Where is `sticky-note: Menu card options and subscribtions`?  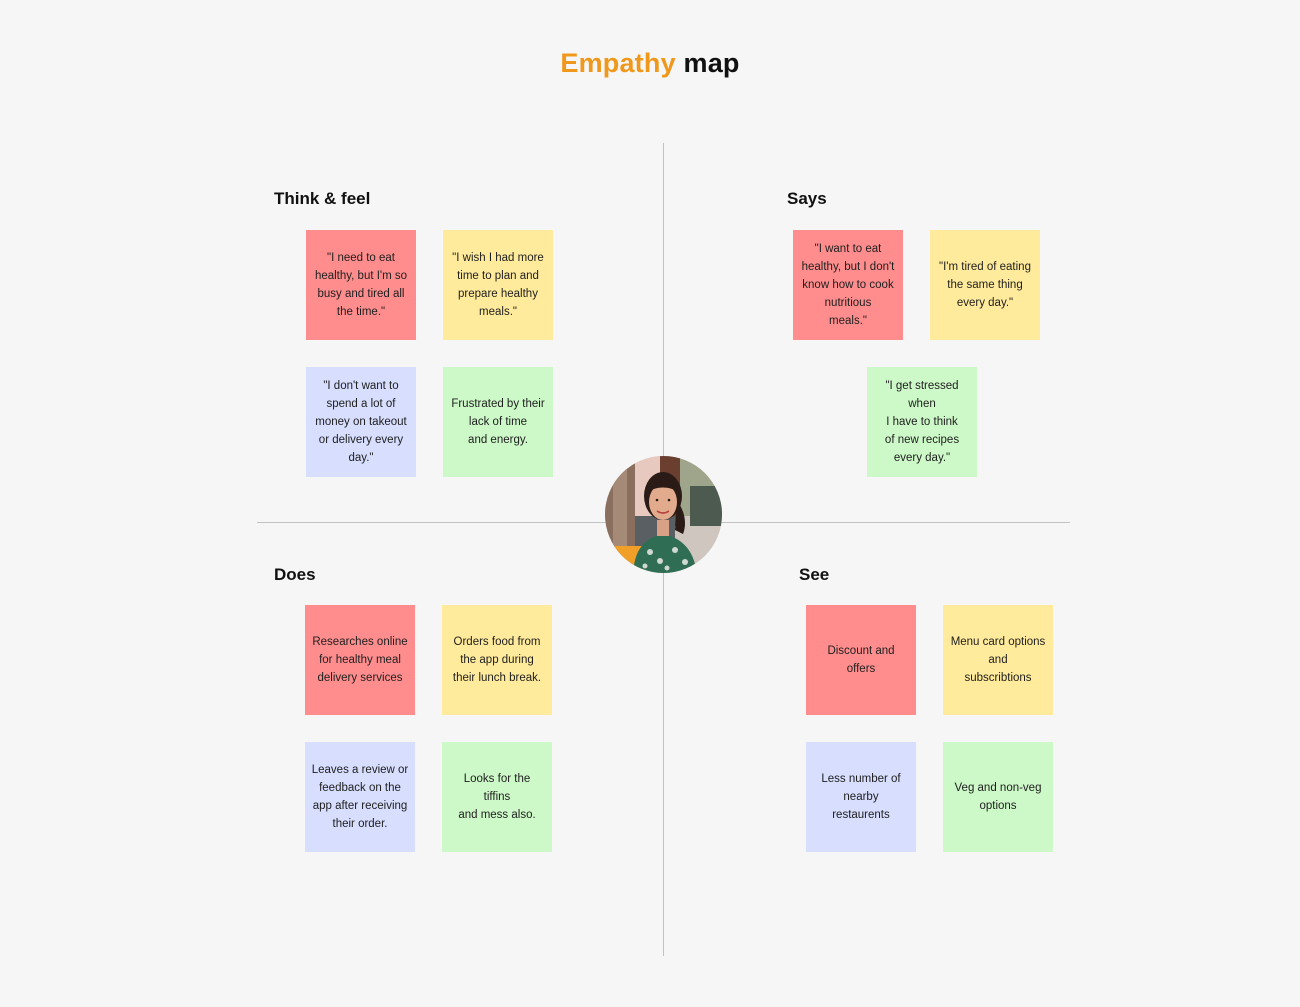 sticky-note: Menu card options and subscribtions is located at coordinates (998, 660).